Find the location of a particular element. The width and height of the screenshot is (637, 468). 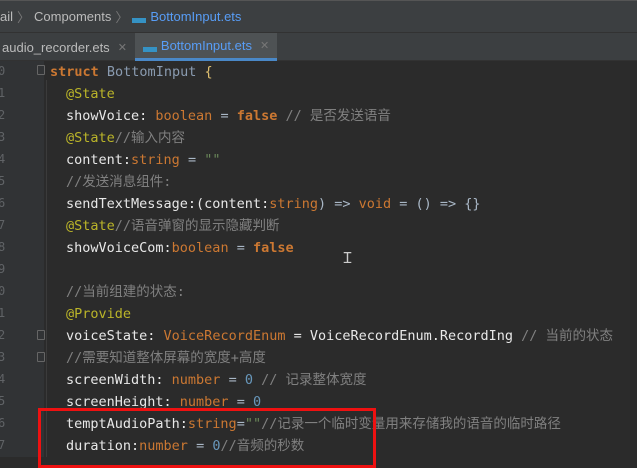

editor-tabs: audio_recorder.ets ✕ BottomInput.ets ✕ is located at coordinates (318, 47).